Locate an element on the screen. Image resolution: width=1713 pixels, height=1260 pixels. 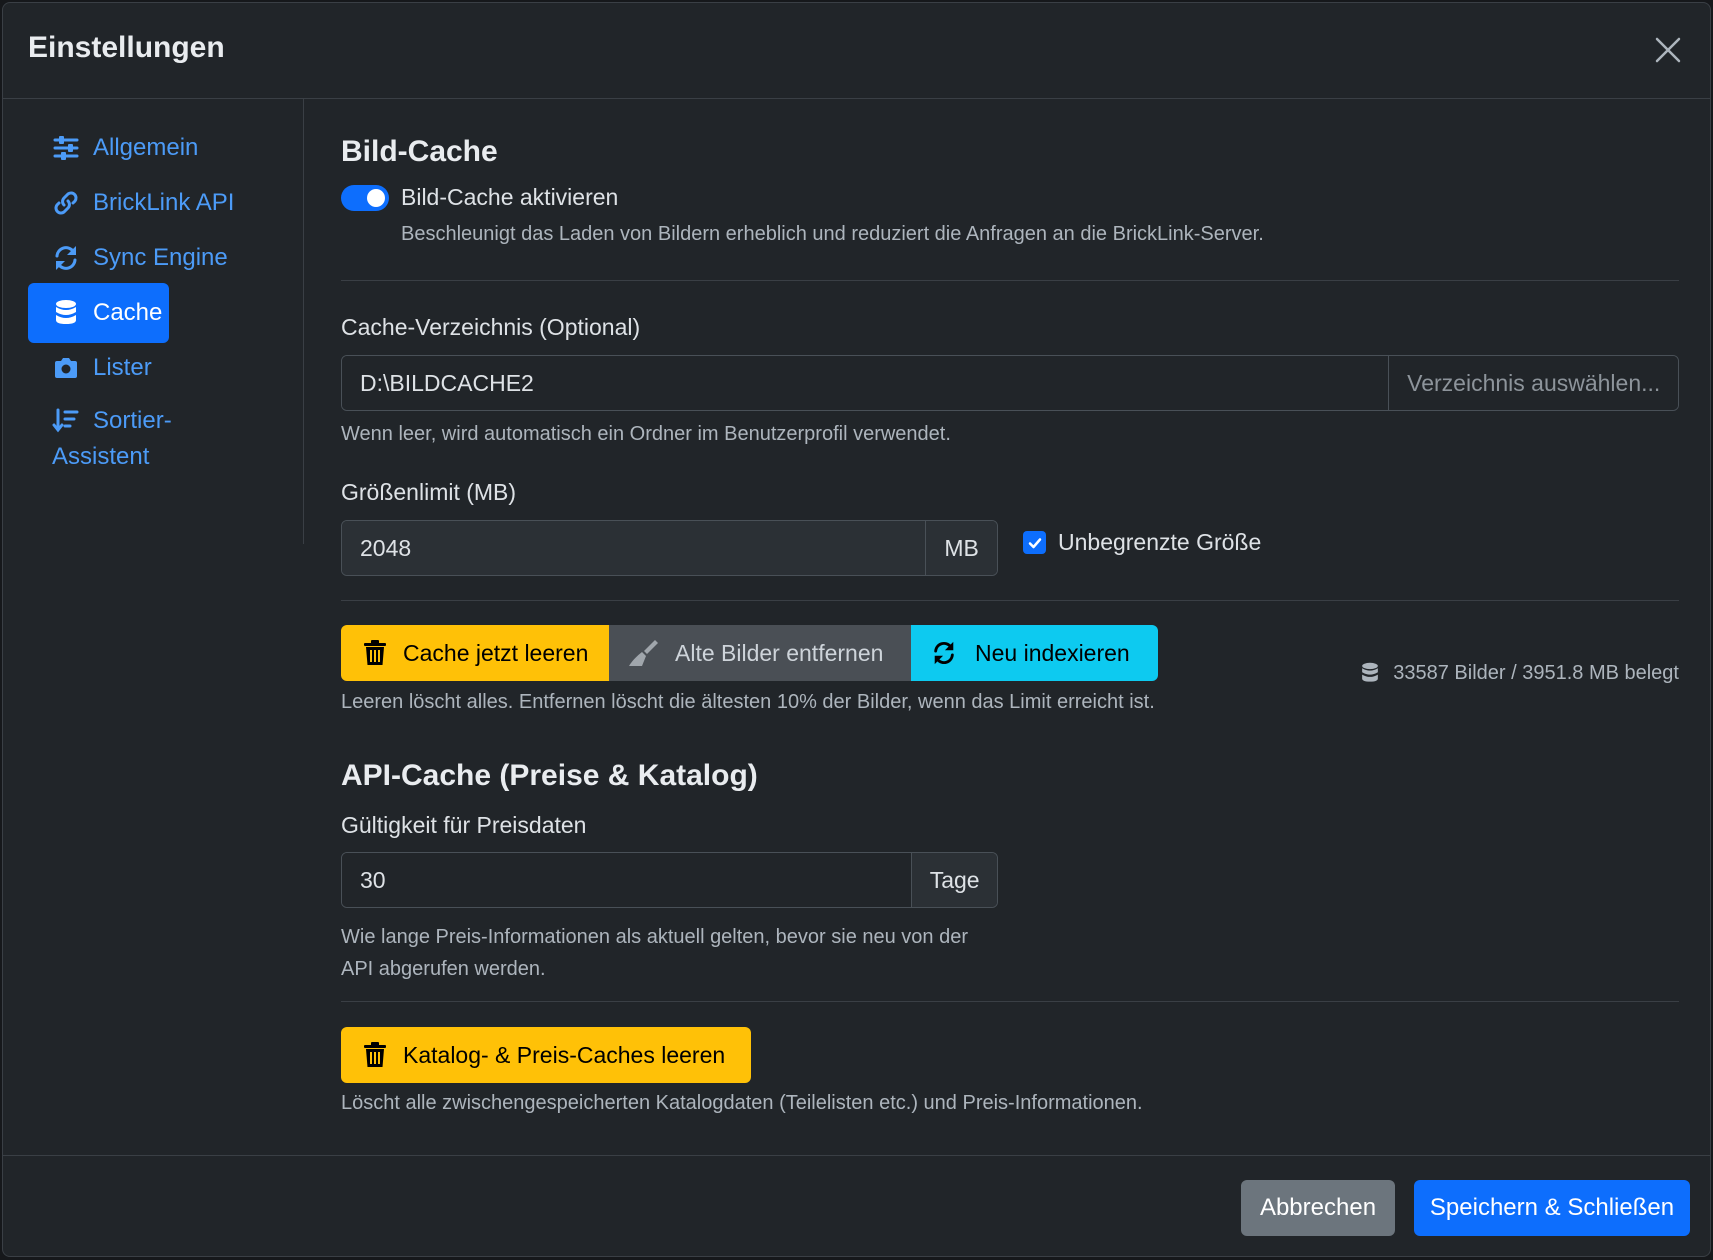
size-limit-group: MB is located at coordinates (669, 548).